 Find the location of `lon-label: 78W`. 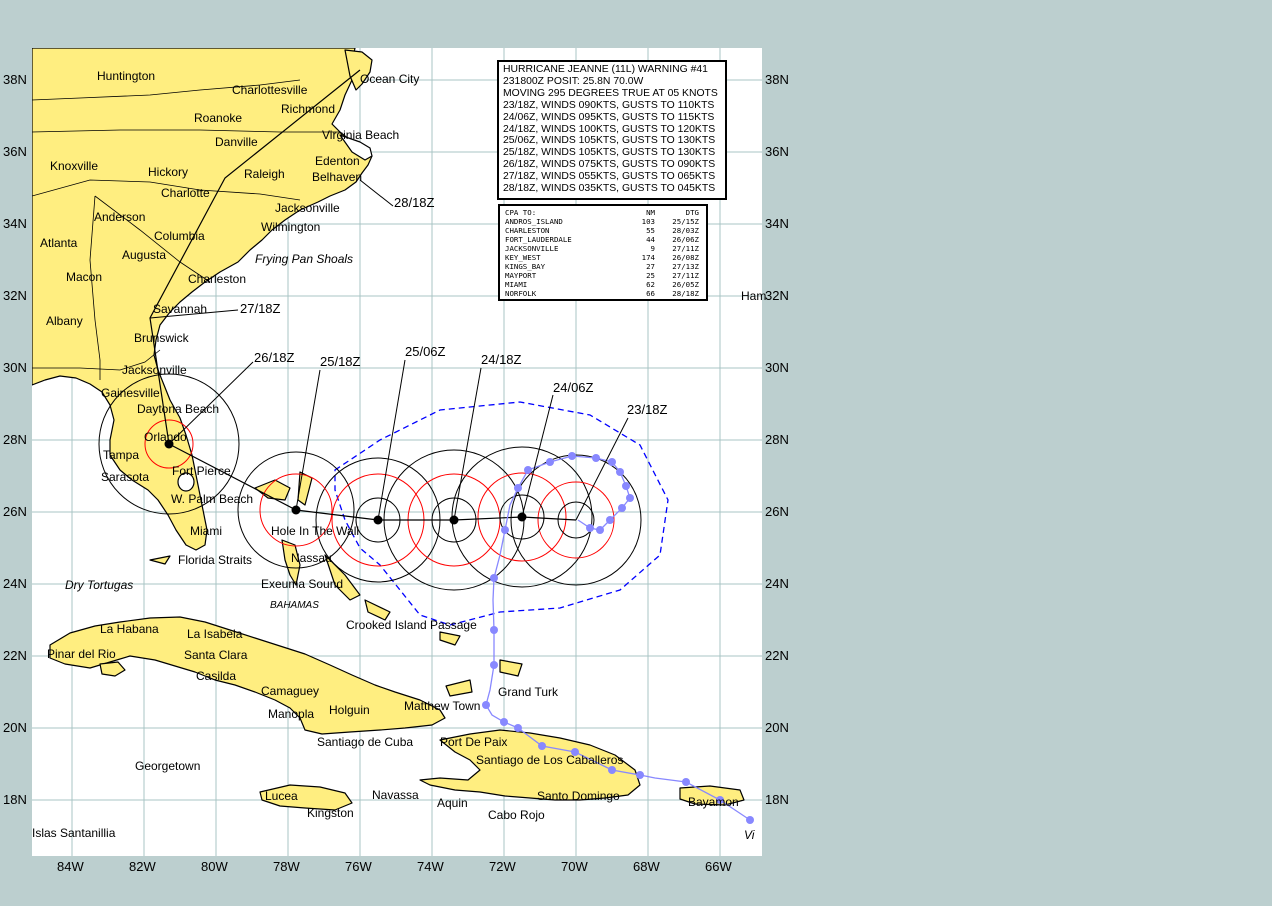

lon-label: 78W is located at coordinates (286, 866).